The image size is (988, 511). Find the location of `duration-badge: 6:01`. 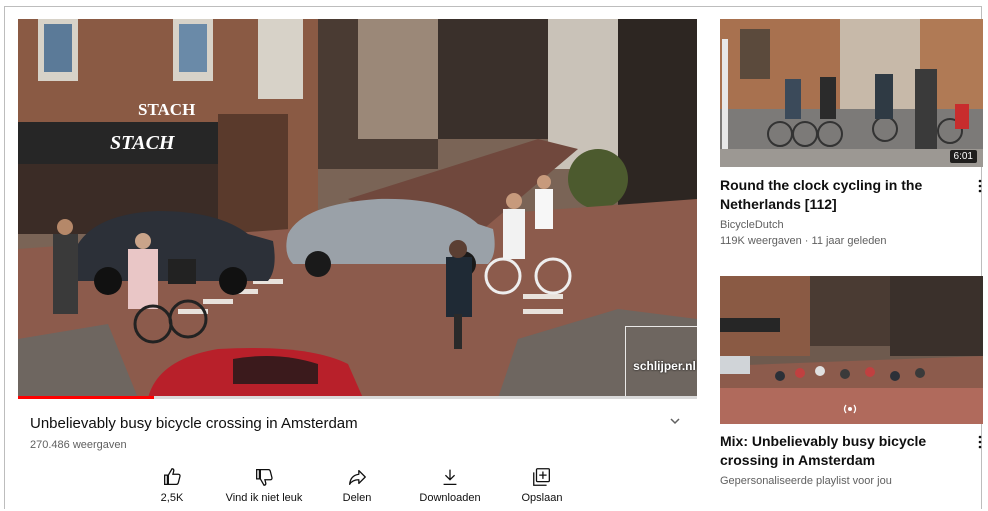

duration-badge: 6:01 is located at coordinates (963, 156).